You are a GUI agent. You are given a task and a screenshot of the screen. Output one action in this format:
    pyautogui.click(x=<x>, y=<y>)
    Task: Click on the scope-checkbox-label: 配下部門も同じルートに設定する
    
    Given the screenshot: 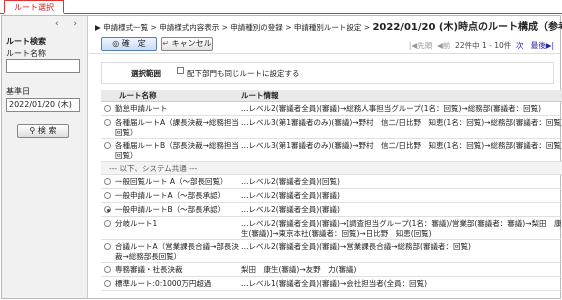 What is the action you would take?
    pyautogui.click(x=243, y=73)
    